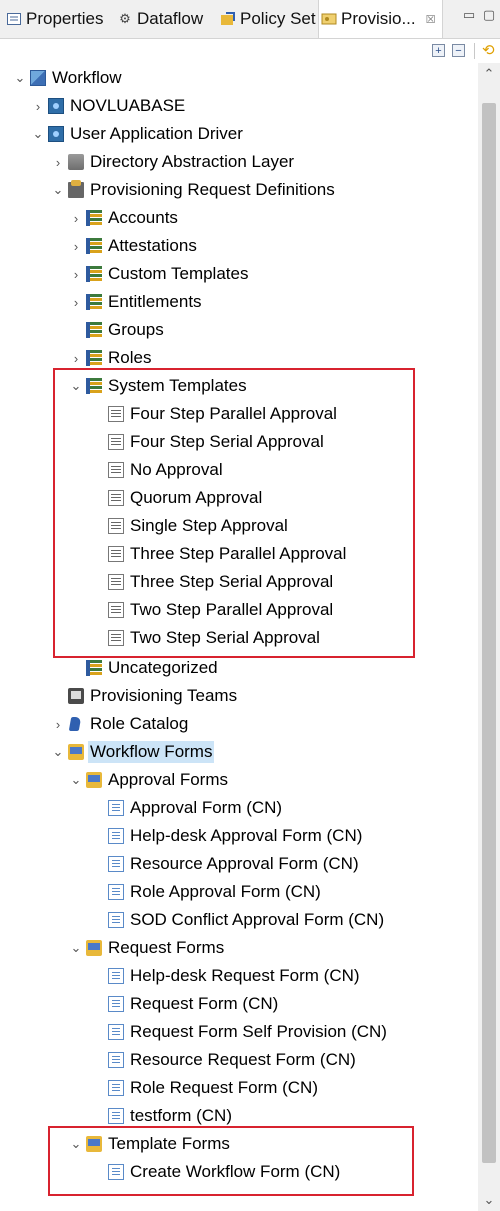 Image resolution: width=500 pixels, height=1211 pixels. What do you see at coordinates (166, 947) in the screenshot?
I see `tree-node-label: Request Forms` at bounding box center [166, 947].